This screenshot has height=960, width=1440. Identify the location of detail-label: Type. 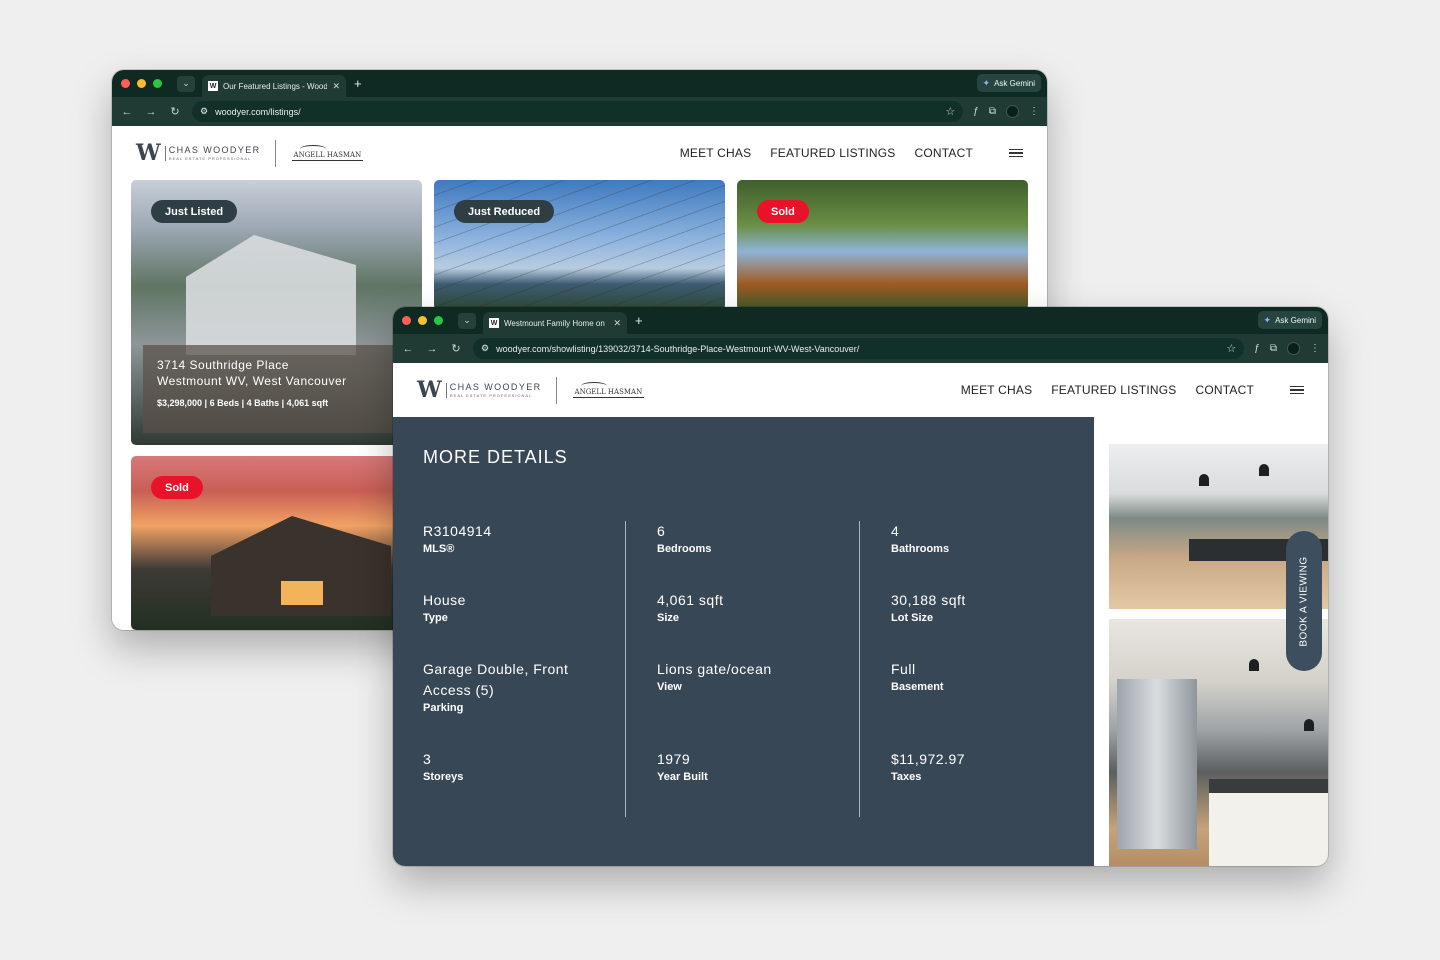
(435, 618).